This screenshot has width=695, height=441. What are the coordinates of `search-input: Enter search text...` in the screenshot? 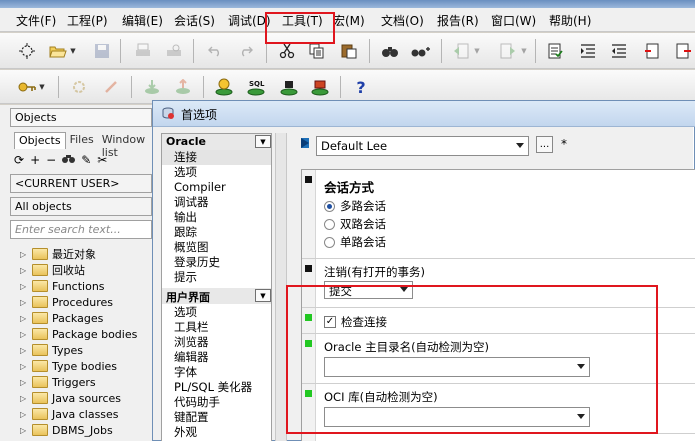 It's located at (81, 229).